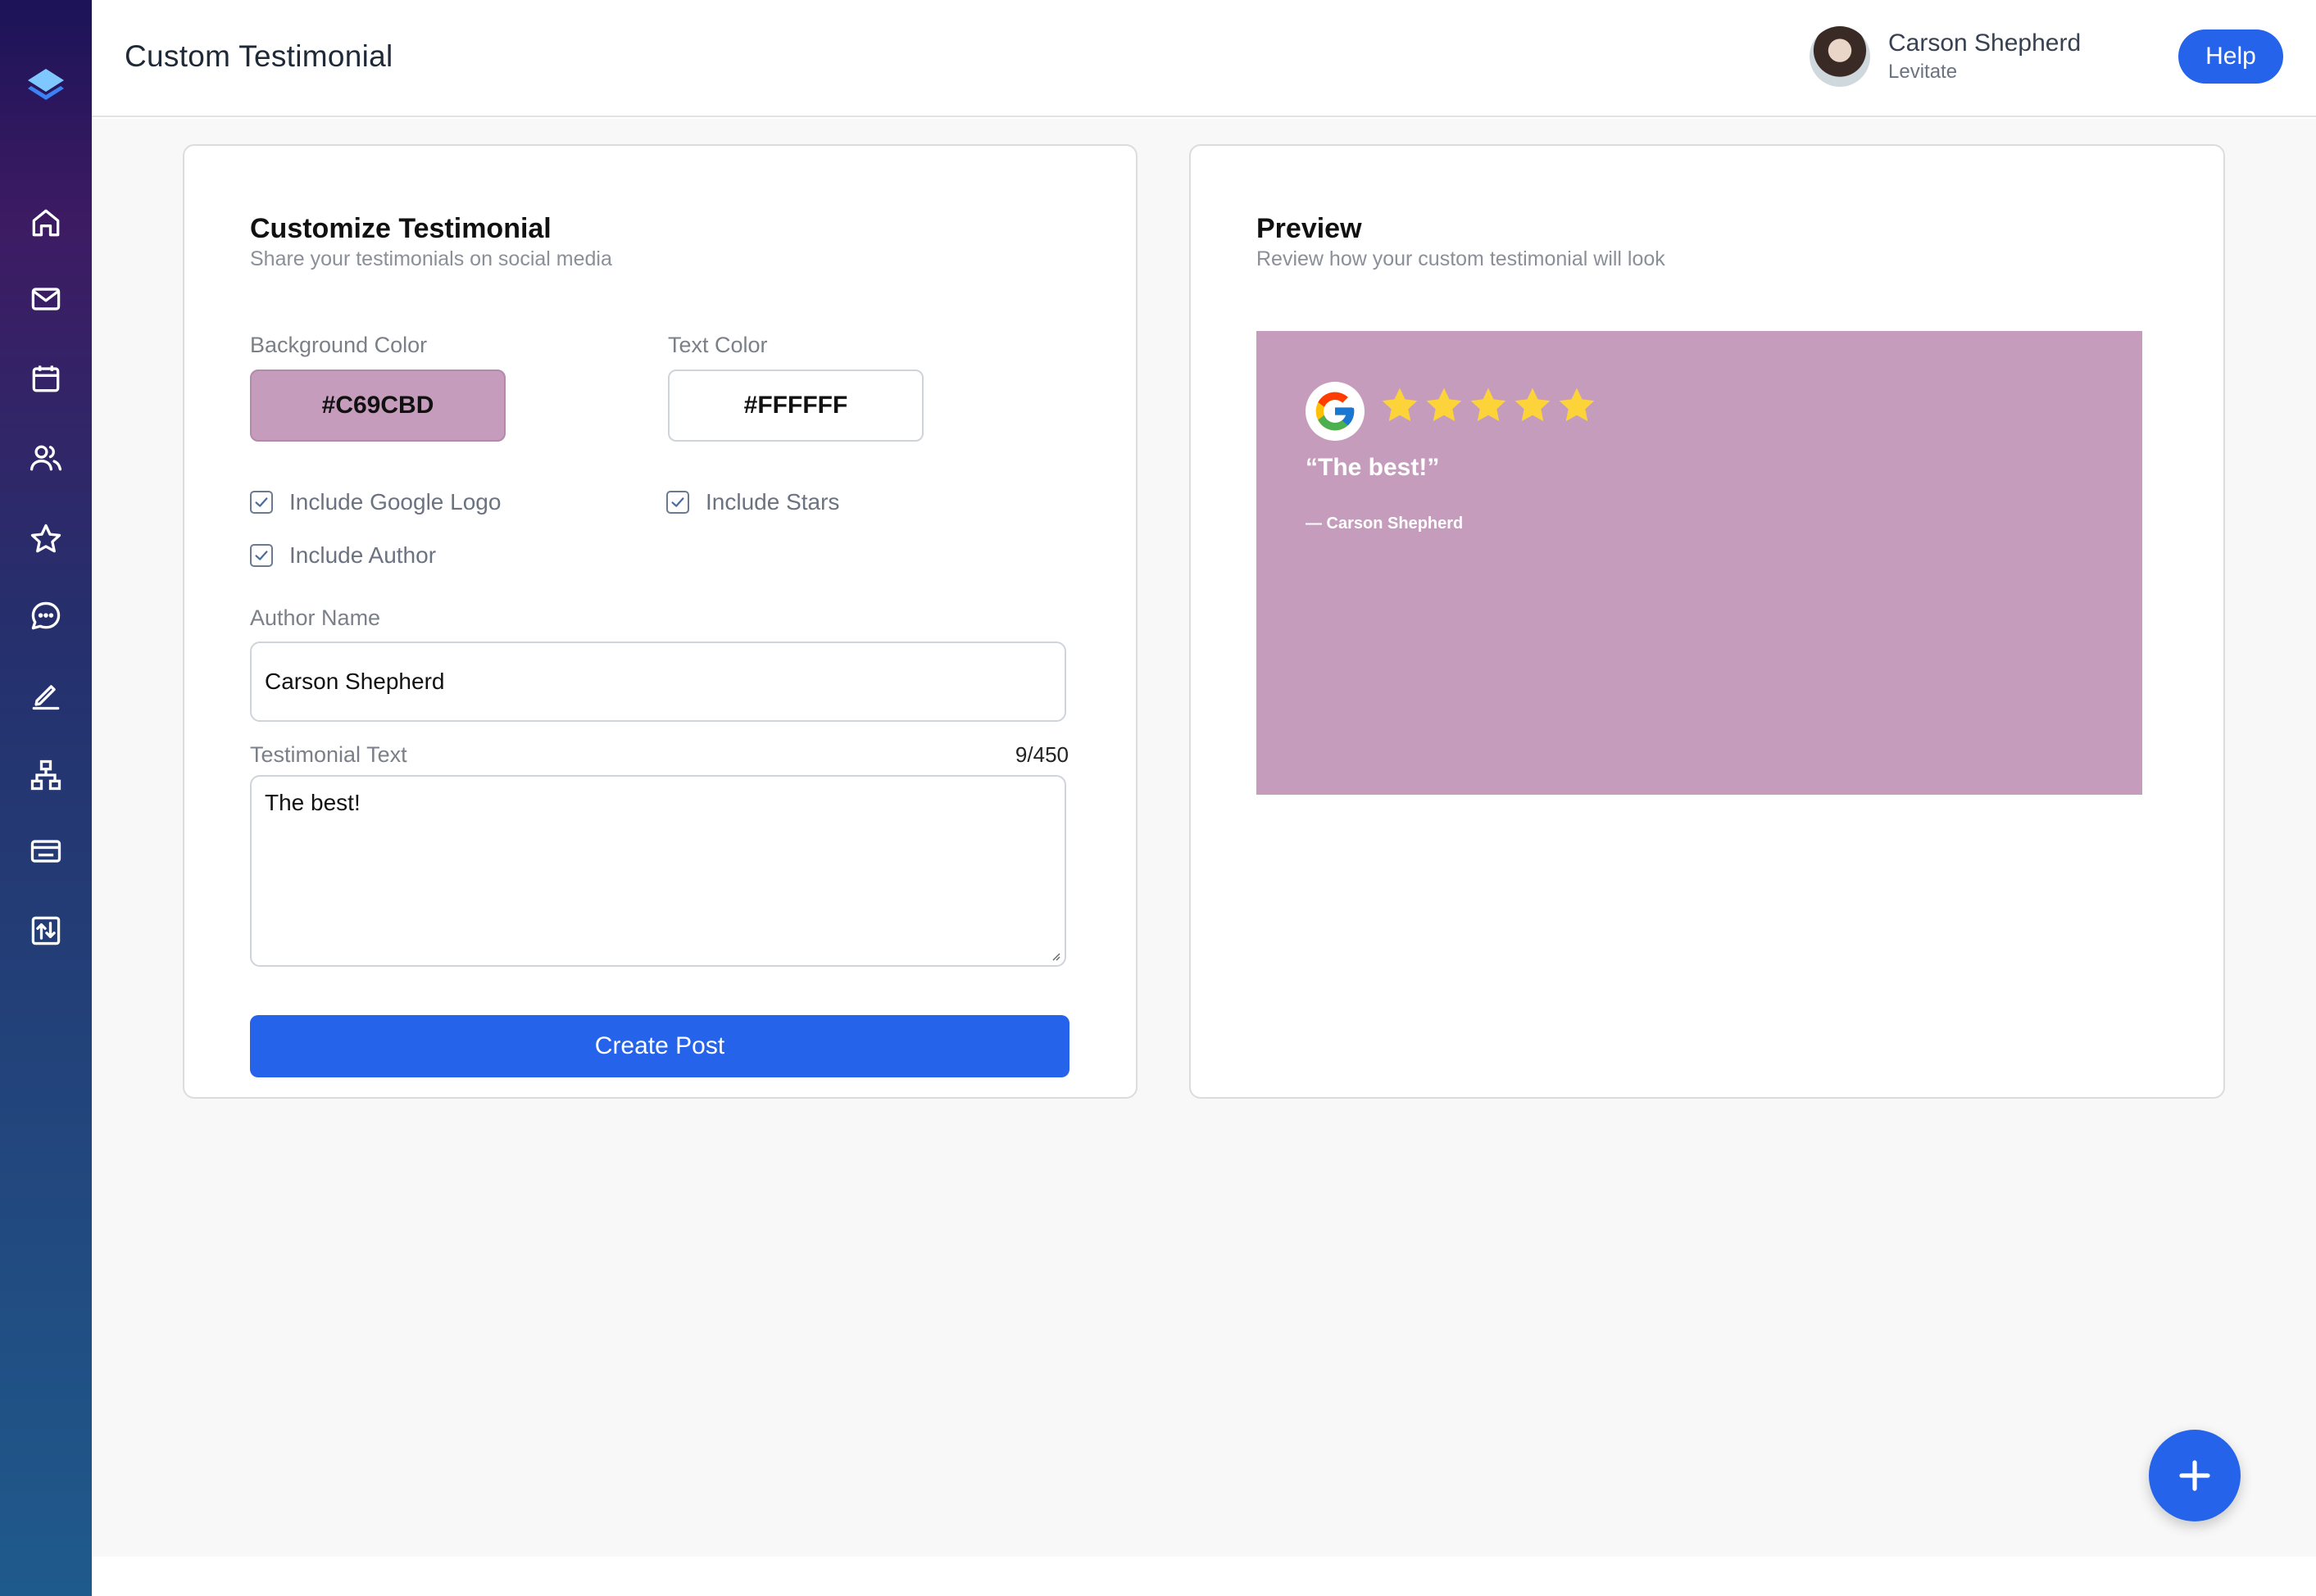 This screenshot has width=2316, height=1596. I want to click on chat-icon, so click(46, 615).